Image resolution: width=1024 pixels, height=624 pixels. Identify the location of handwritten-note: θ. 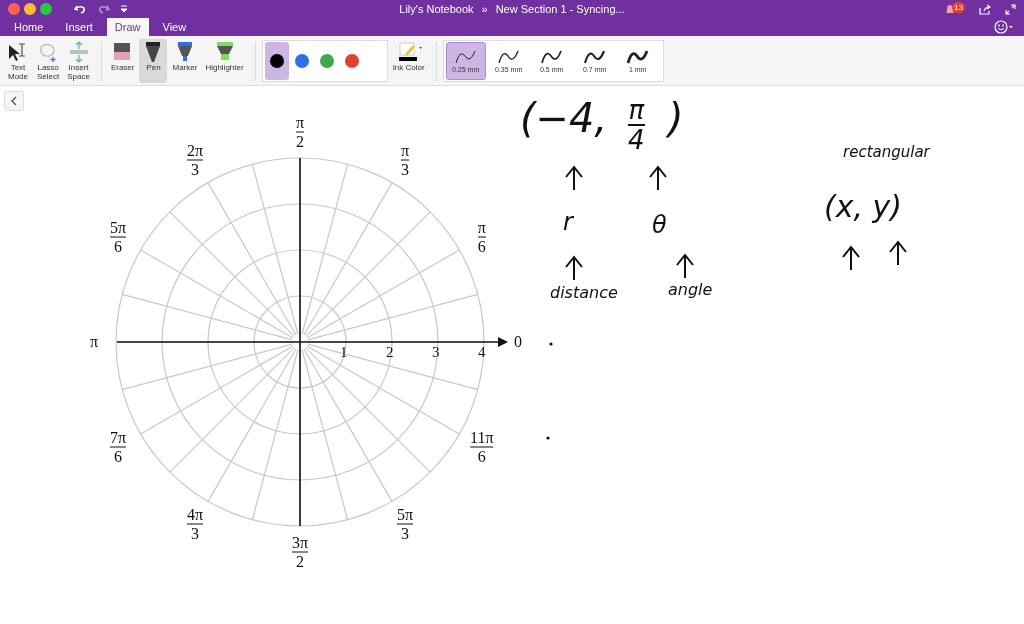
(659, 225).